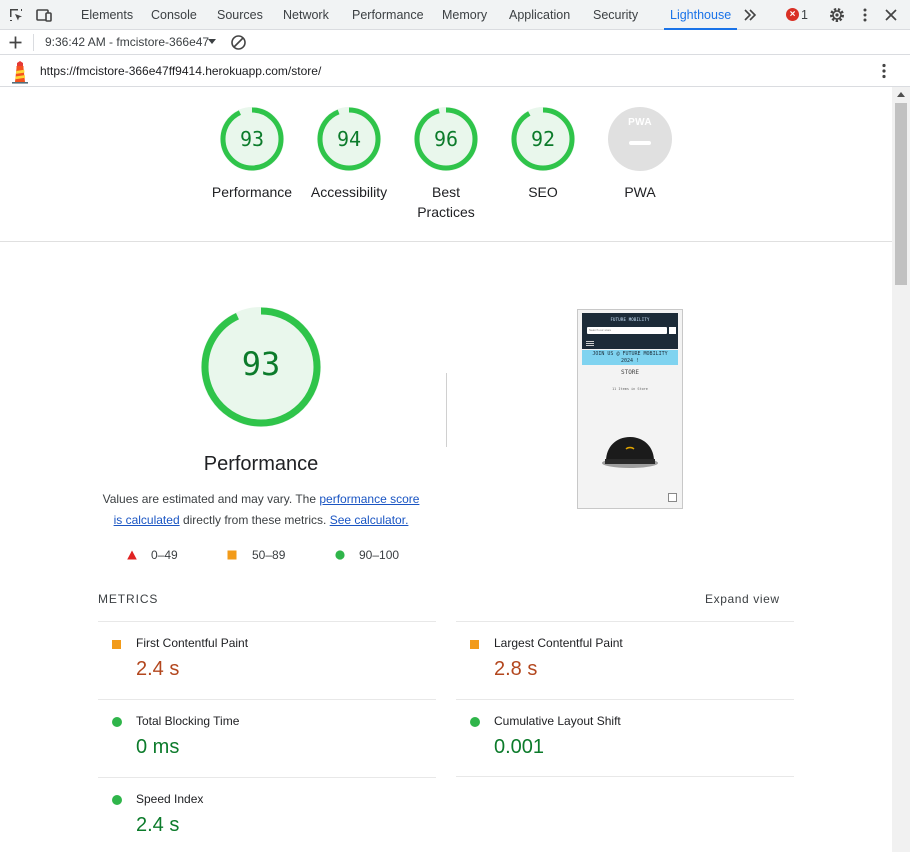 This screenshot has width=910, height=852. What do you see at coordinates (640, 192) in the screenshot?
I see `pwa-score-label: PWA` at bounding box center [640, 192].